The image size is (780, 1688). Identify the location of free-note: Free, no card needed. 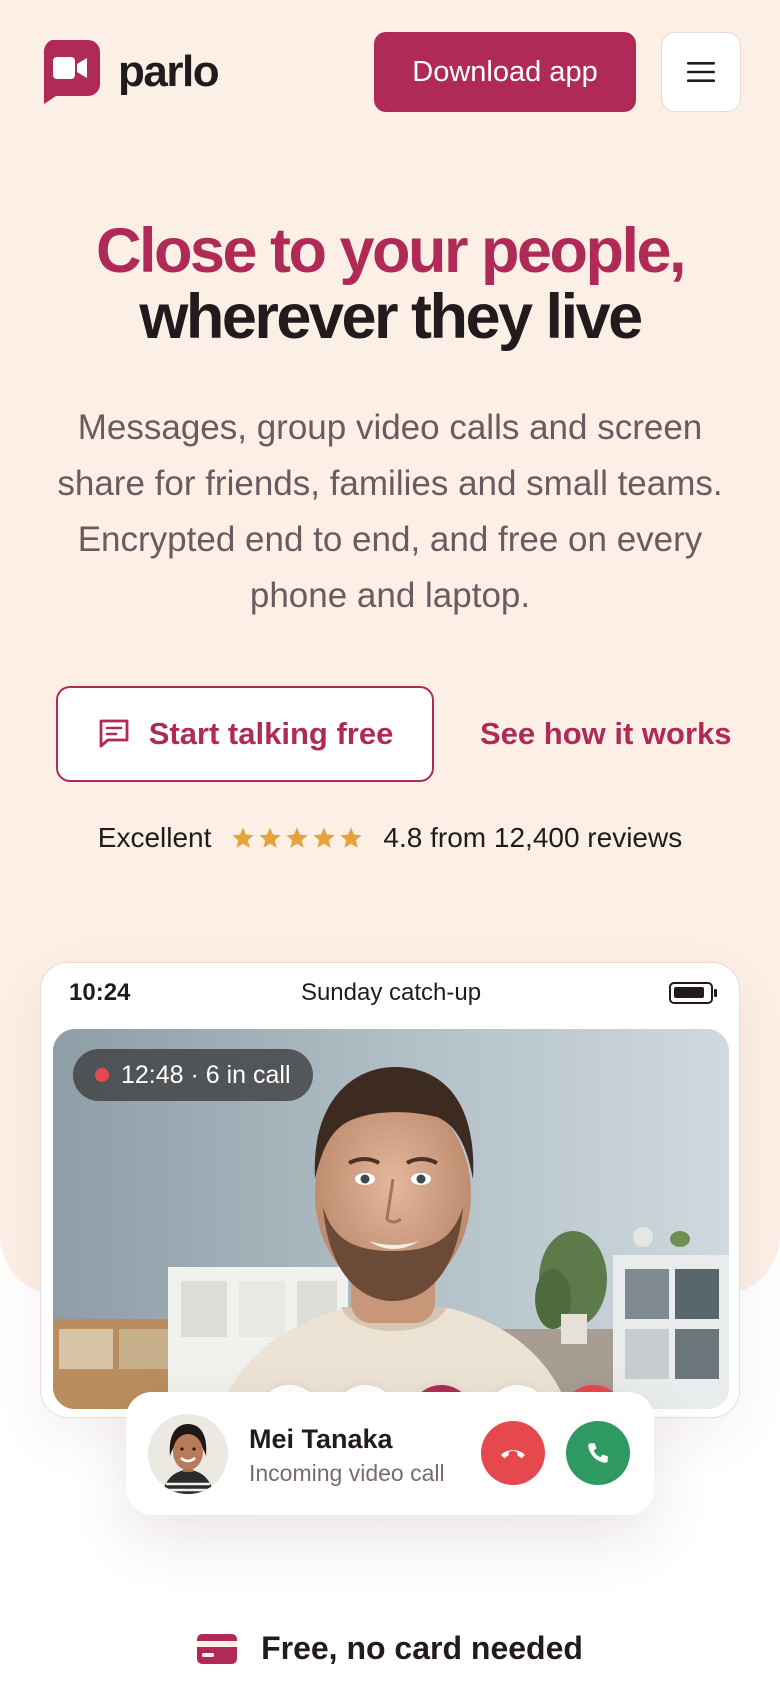
(390, 1648).